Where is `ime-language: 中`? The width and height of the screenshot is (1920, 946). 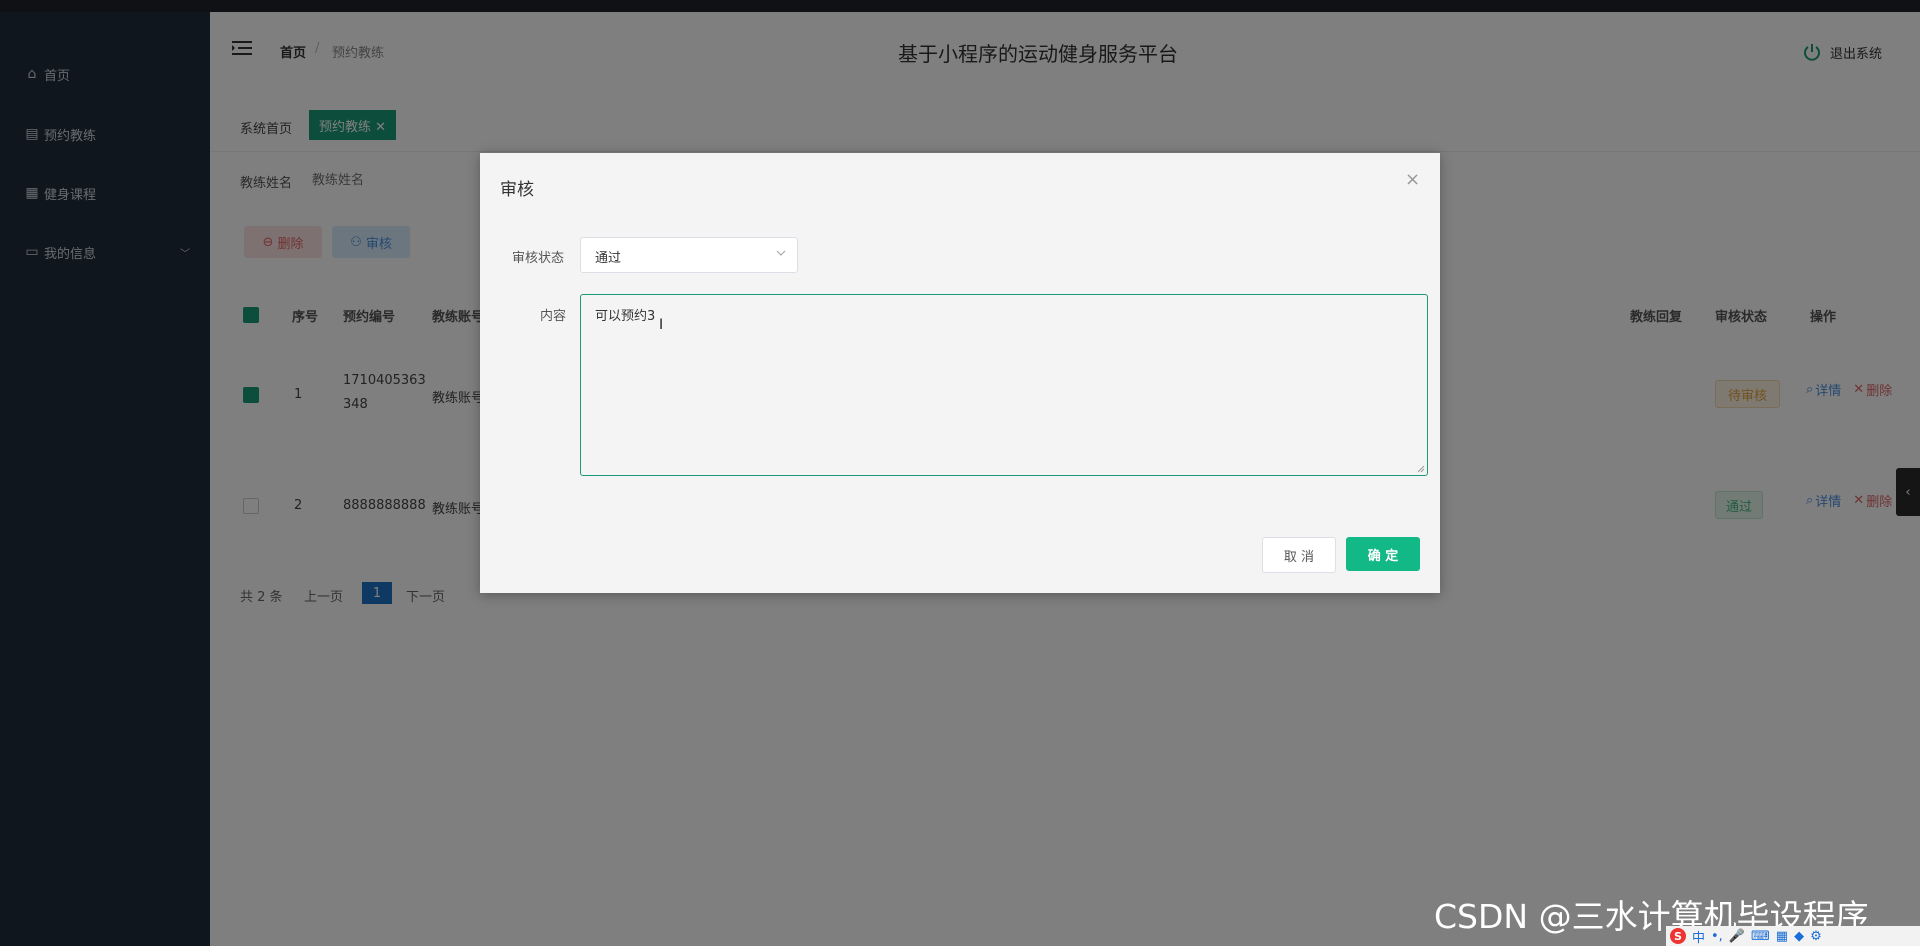 ime-language: 中 is located at coordinates (1698, 936).